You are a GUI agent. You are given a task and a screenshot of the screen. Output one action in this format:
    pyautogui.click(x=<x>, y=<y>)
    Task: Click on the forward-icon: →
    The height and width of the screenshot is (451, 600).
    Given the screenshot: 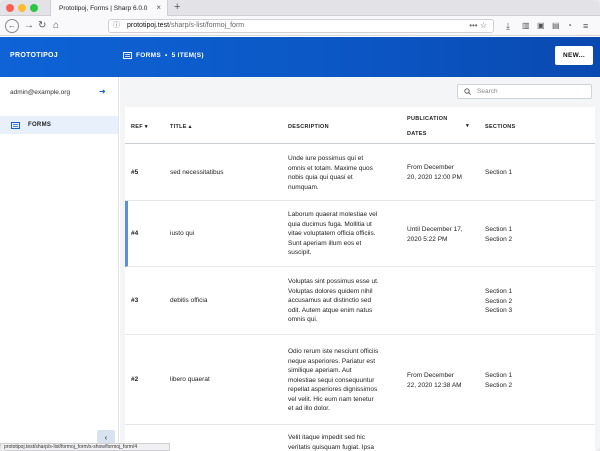 What is the action you would take?
    pyautogui.click(x=29, y=26)
    